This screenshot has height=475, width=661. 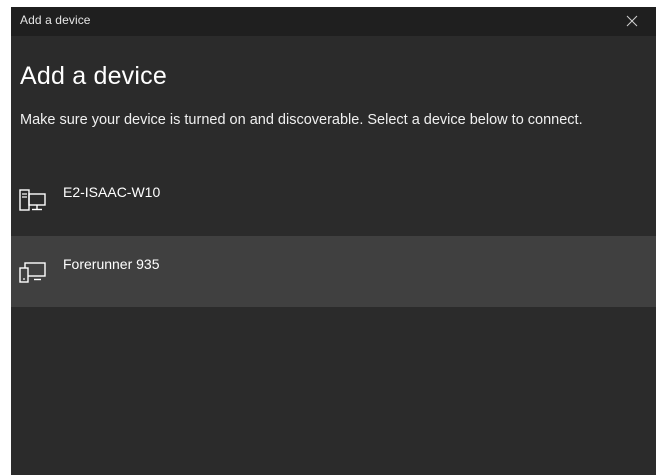 What do you see at coordinates (333, 21) in the screenshot?
I see `title-bar: Add a device` at bounding box center [333, 21].